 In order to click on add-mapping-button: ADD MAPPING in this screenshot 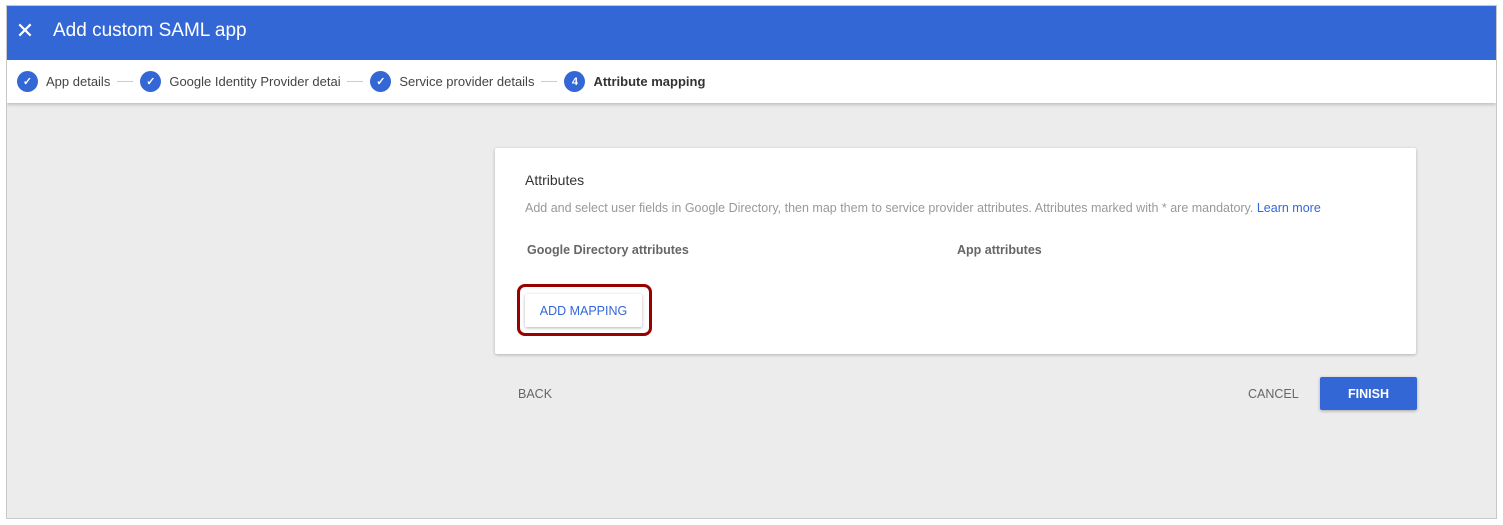, I will do `click(583, 310)`.